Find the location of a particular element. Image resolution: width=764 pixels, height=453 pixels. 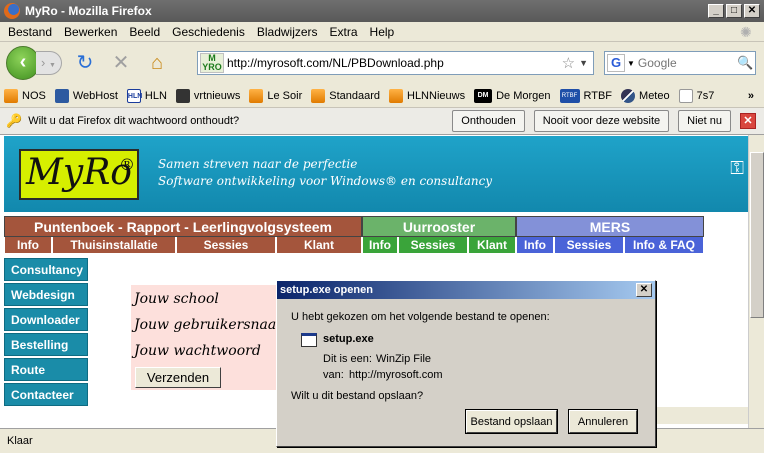

history-dropdown-icon: ▼ is located at coordinates (52, 65).